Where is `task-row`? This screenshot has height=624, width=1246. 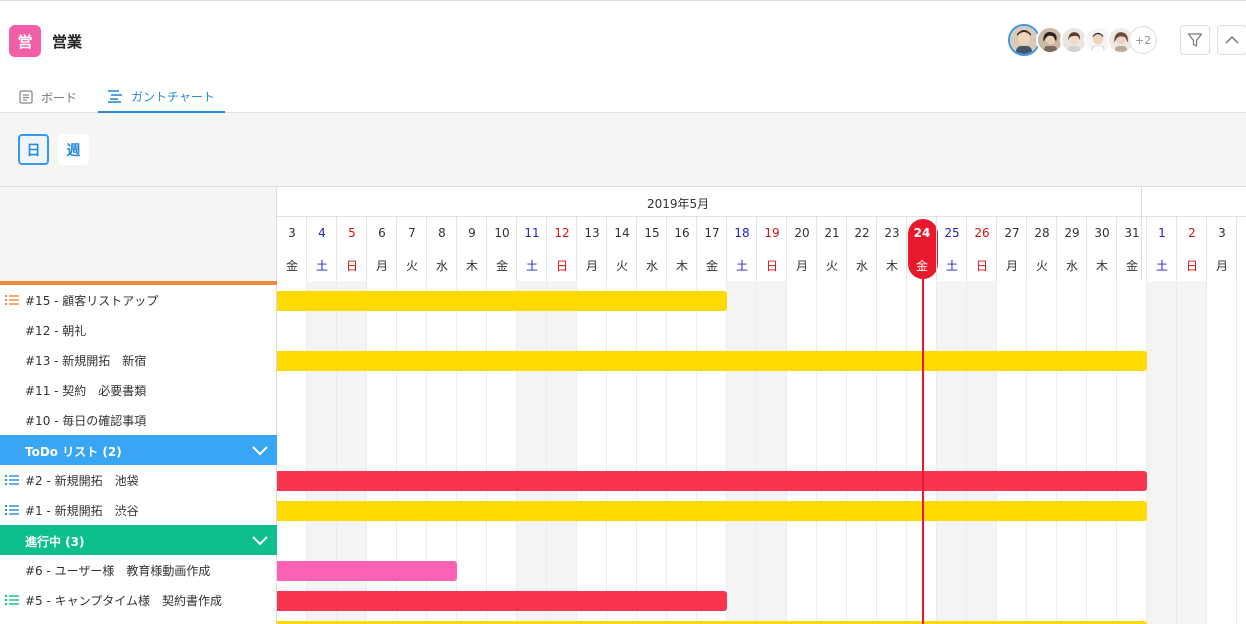 task-row is located at coordinates (138, 619).